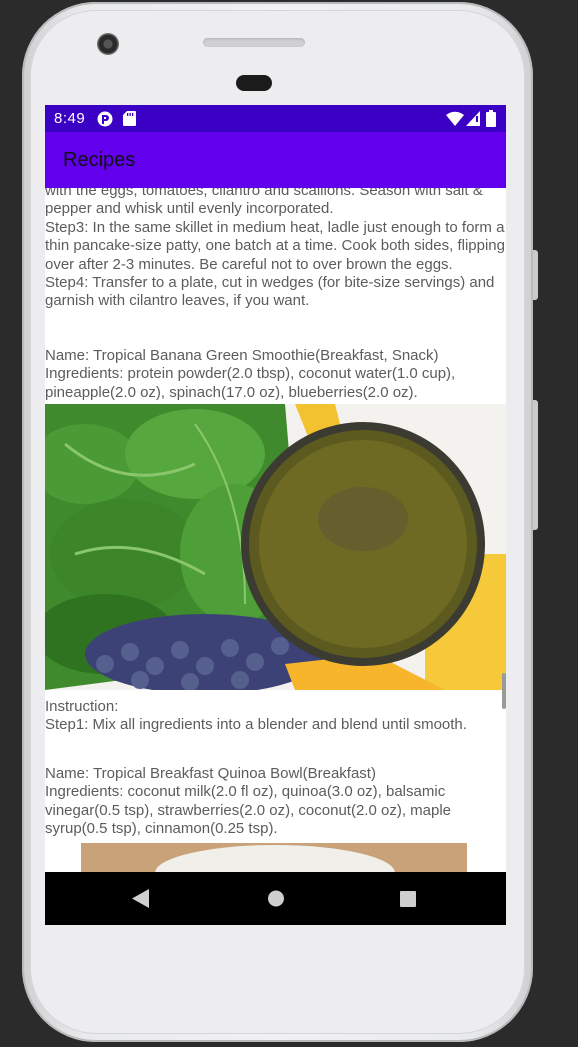 The height and width of the screenshot is (1047, 578). Describe the element at coordinates (275, 118) in the screenshot. I see `status-bar: 8:49` at that location.